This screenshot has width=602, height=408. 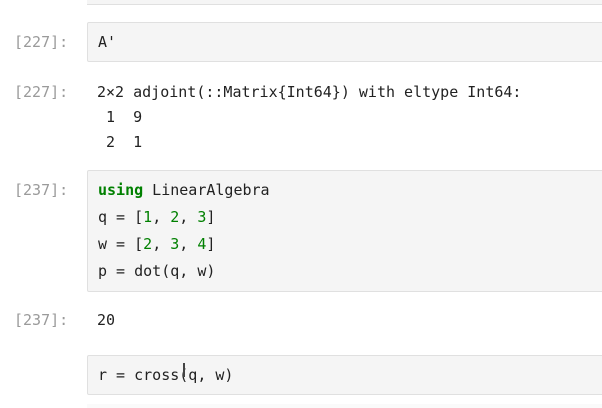 I want to click on number-literal: 1, so click(x=148, y=217).